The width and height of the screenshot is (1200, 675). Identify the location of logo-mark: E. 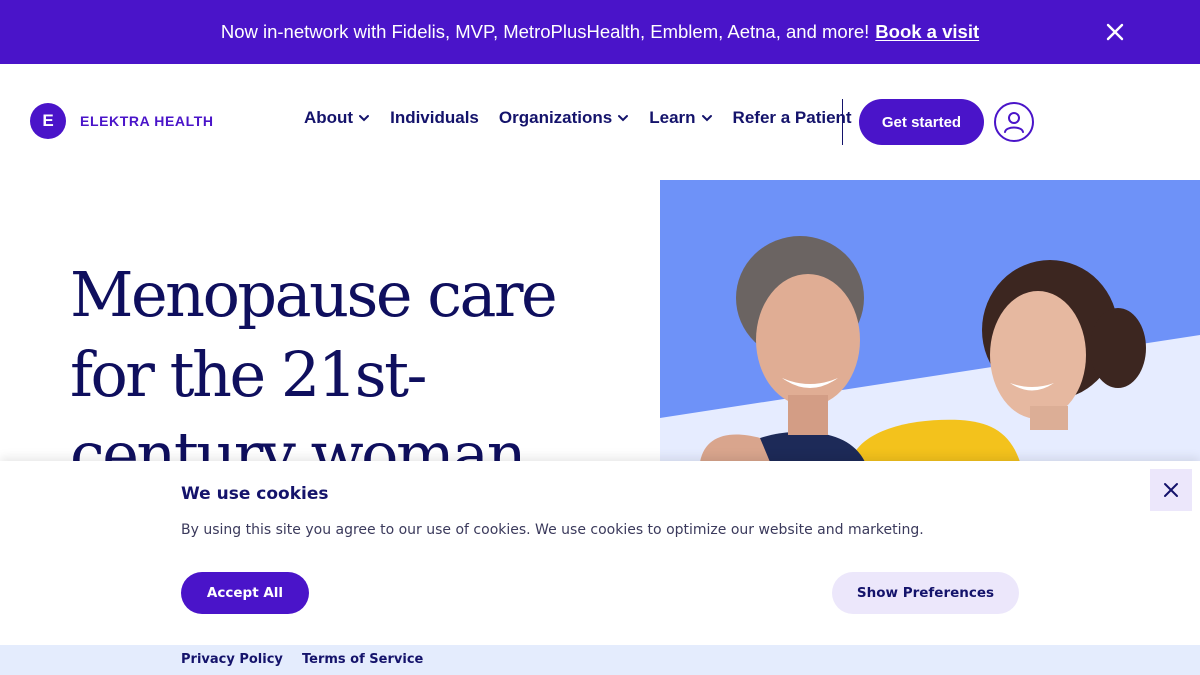
(48, 121).